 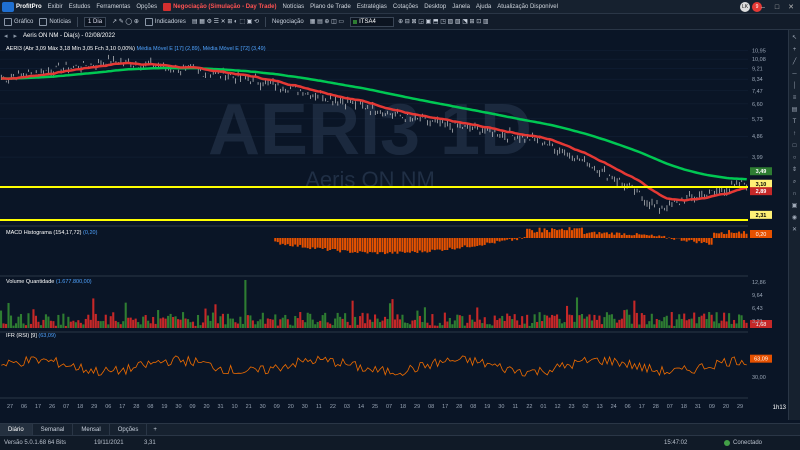 What do you see at coordinates (795, 206) in the screenshot?
I see `lock-icon: ▣` at bounding box center [795, 206].